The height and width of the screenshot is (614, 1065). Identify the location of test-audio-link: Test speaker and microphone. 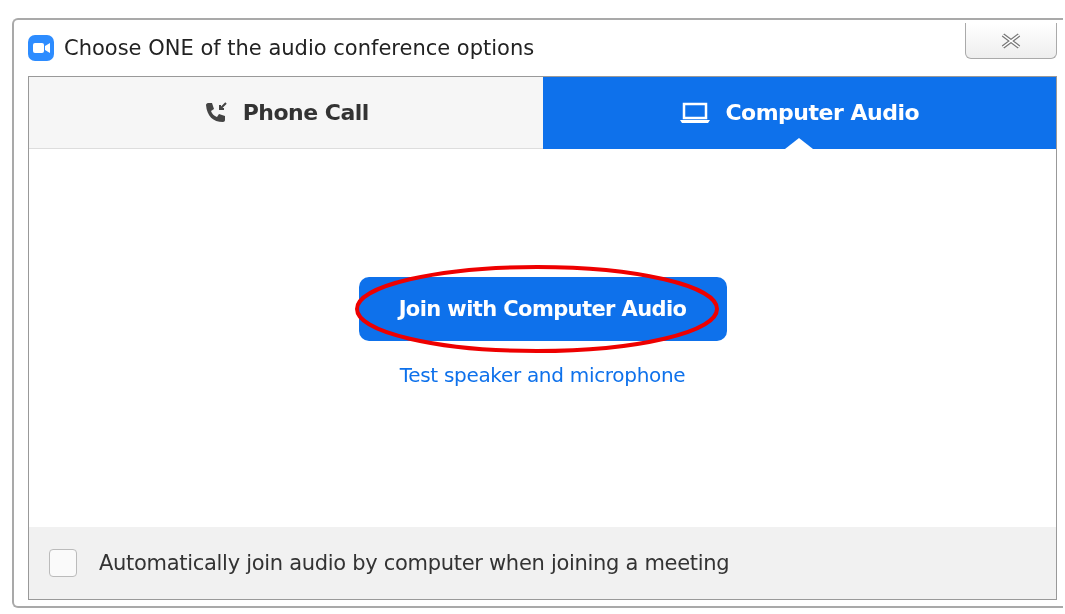
(542, 375).